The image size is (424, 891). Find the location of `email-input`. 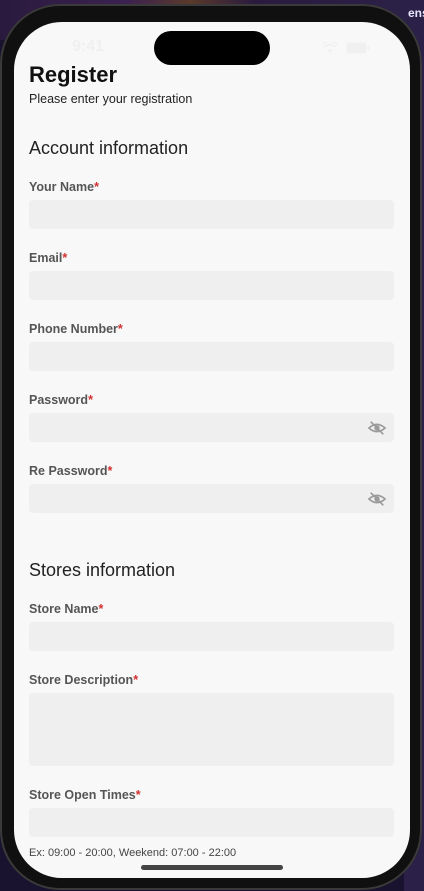

email-input is located at coordinates (211, 285).